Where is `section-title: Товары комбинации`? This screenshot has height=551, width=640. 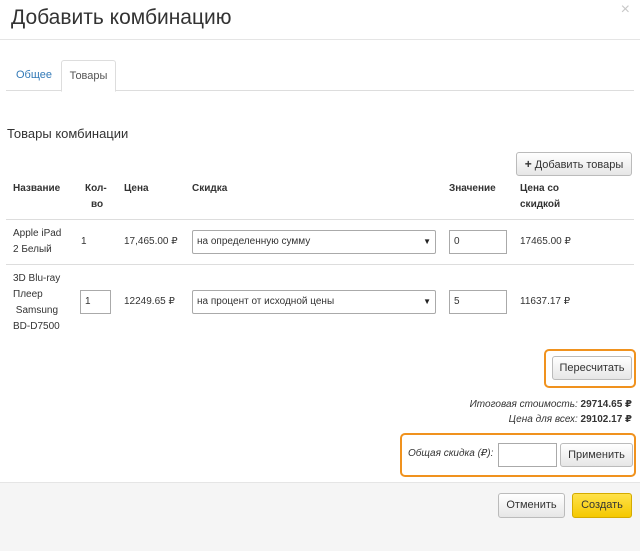
section-title: Товары комбинации is located at coordinates (68, 133).